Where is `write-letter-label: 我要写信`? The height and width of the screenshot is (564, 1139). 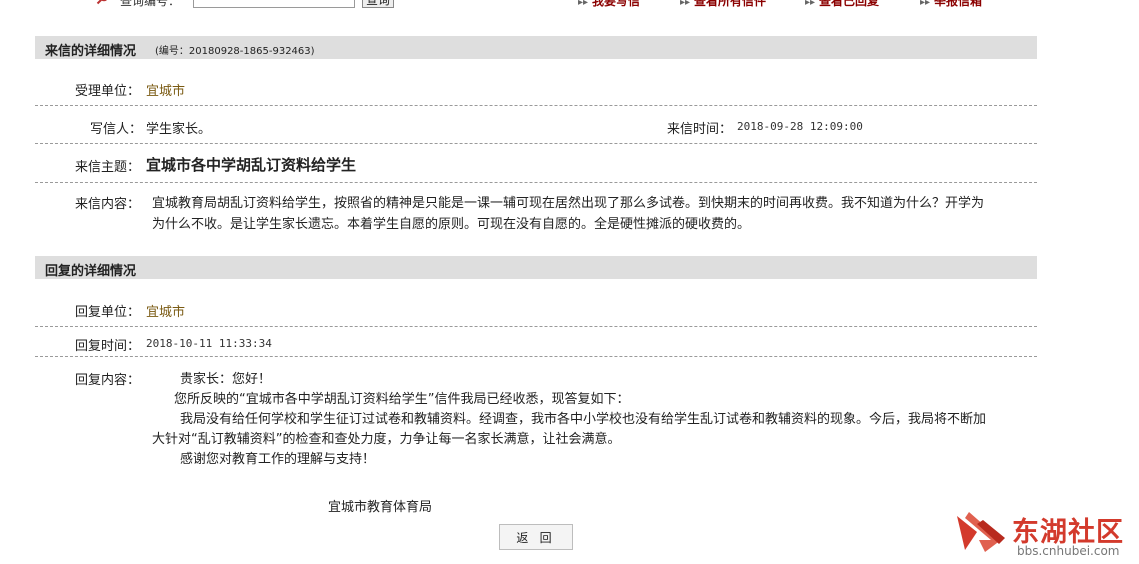 write-letter-label: 我要写信 is located at coordinates (616, 4).